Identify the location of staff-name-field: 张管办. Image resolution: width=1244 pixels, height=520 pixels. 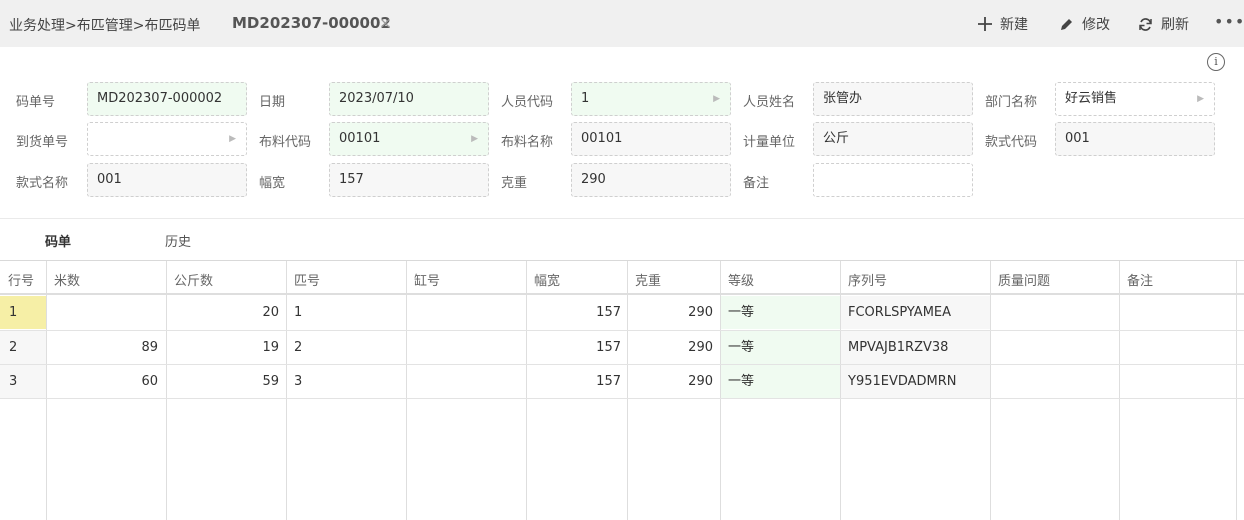
(893, 99).